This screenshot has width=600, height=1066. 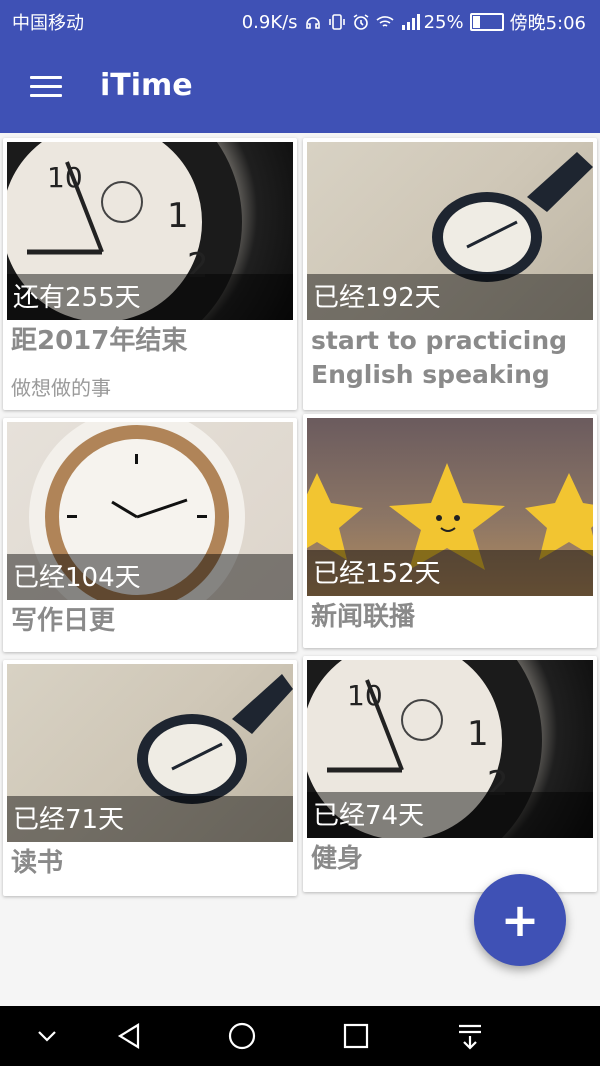 I want to click on carrier-label: 中国移动, so click(x=48, y=23).